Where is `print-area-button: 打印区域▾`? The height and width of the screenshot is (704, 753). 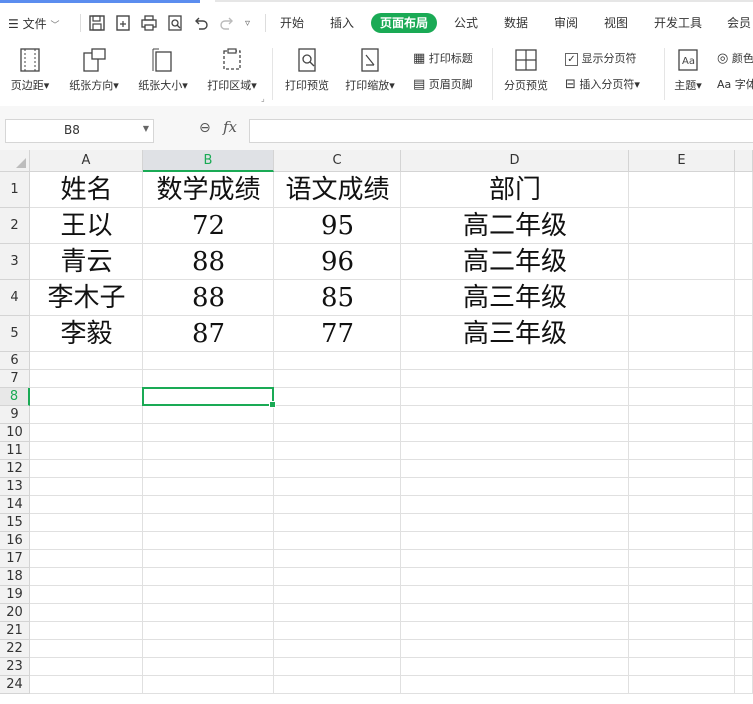
print-area-button: 打印区域▾ is located at coordinates (232, 70).